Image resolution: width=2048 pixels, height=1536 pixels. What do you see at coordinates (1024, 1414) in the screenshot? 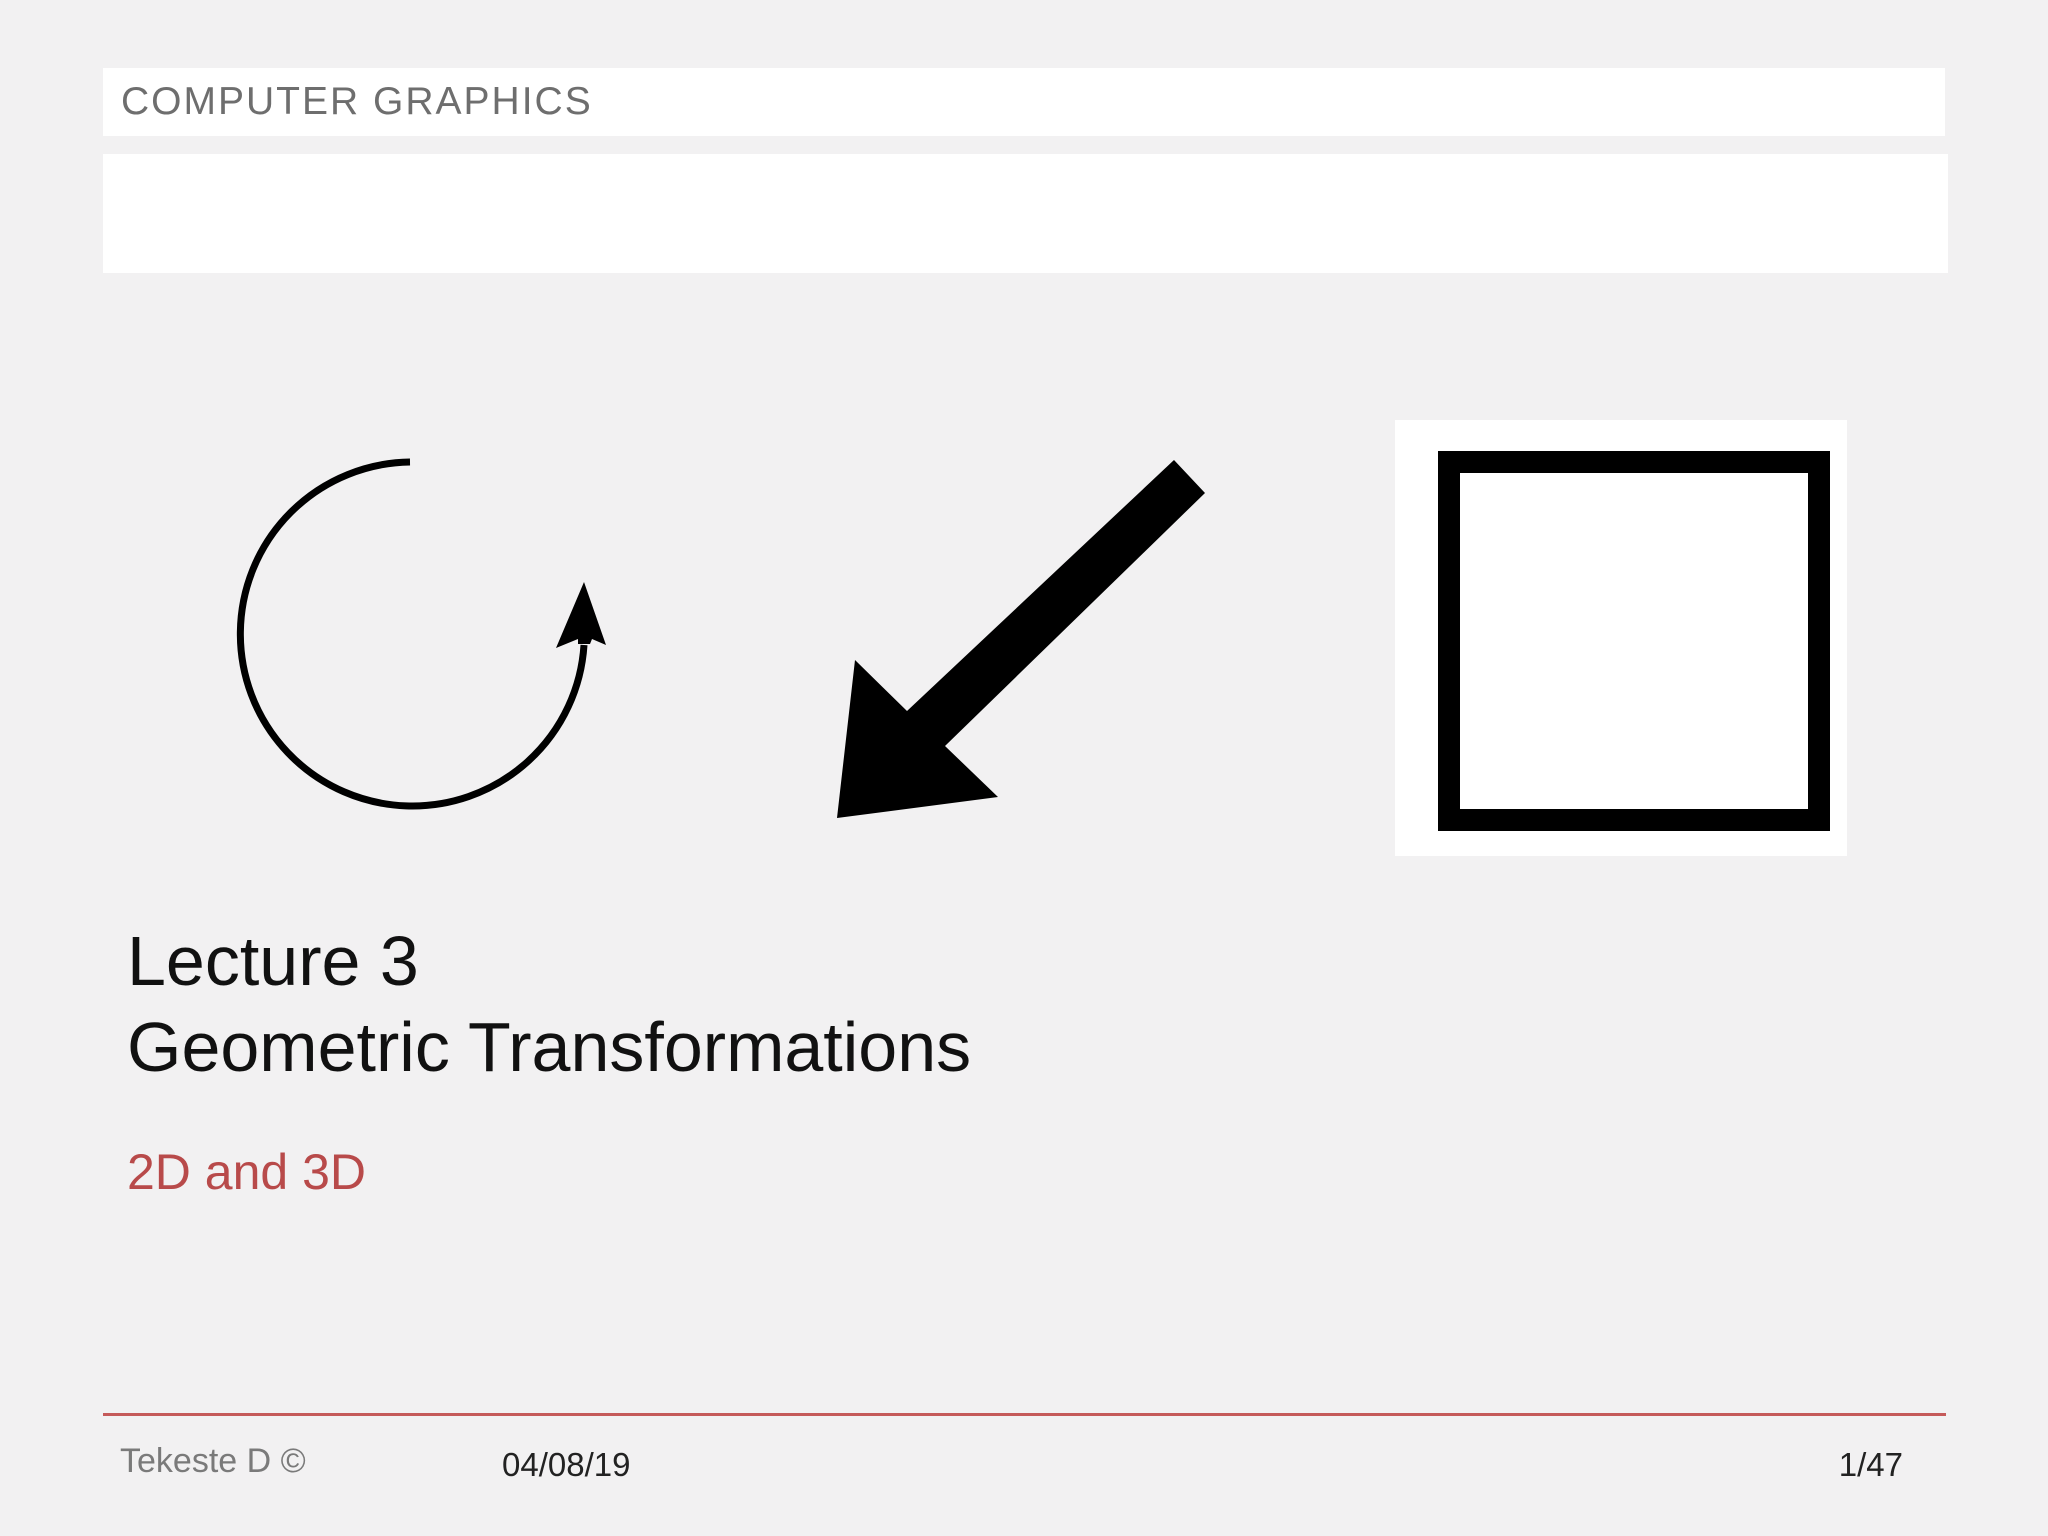
I see `footer-divider` at bounding box center [1024, 1414].